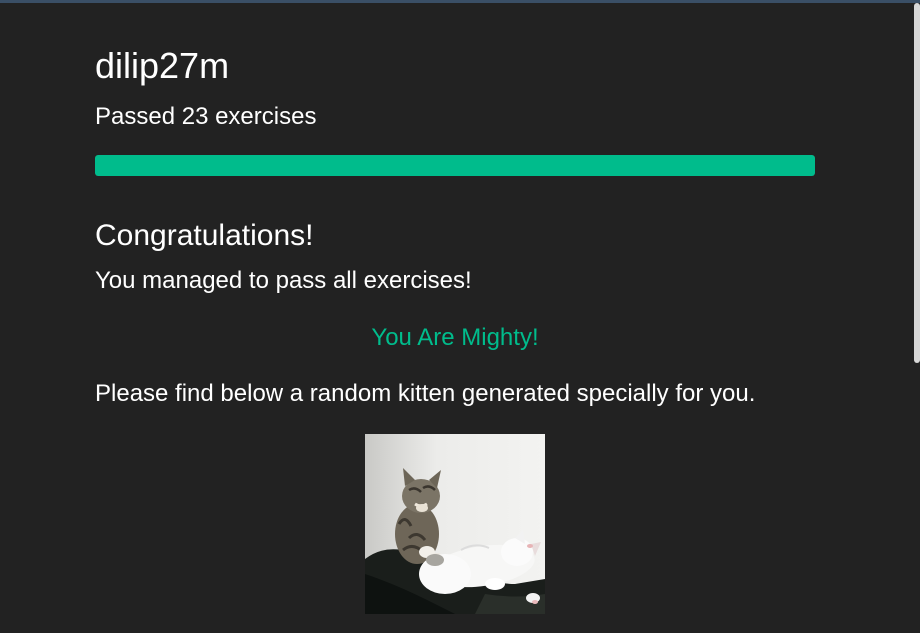 This screenshot has width=920, height=633. I want to click on congratulations-heading: Congratulations!, so click(204, 235).